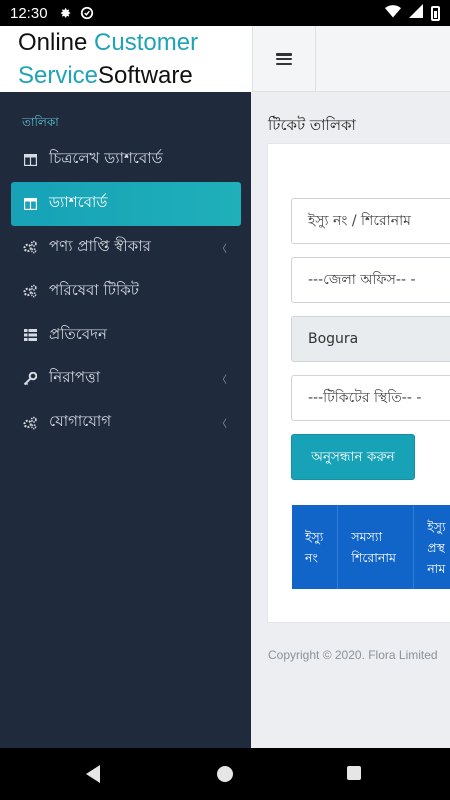 Image resolution: width=450 pixels, height=800 pixels. I want to click on district-office-select: ---জেলা অফিস-- -, so click(370, 280).